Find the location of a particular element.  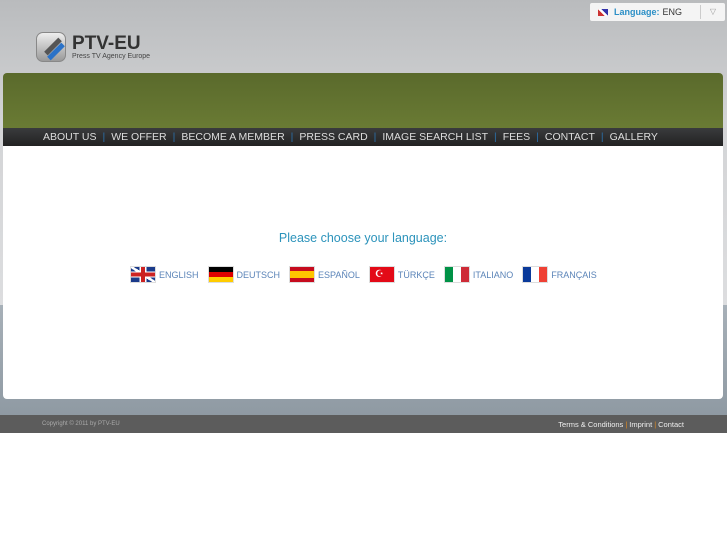

language-label: TÜRKÇE is located at coordinates (416, 274).